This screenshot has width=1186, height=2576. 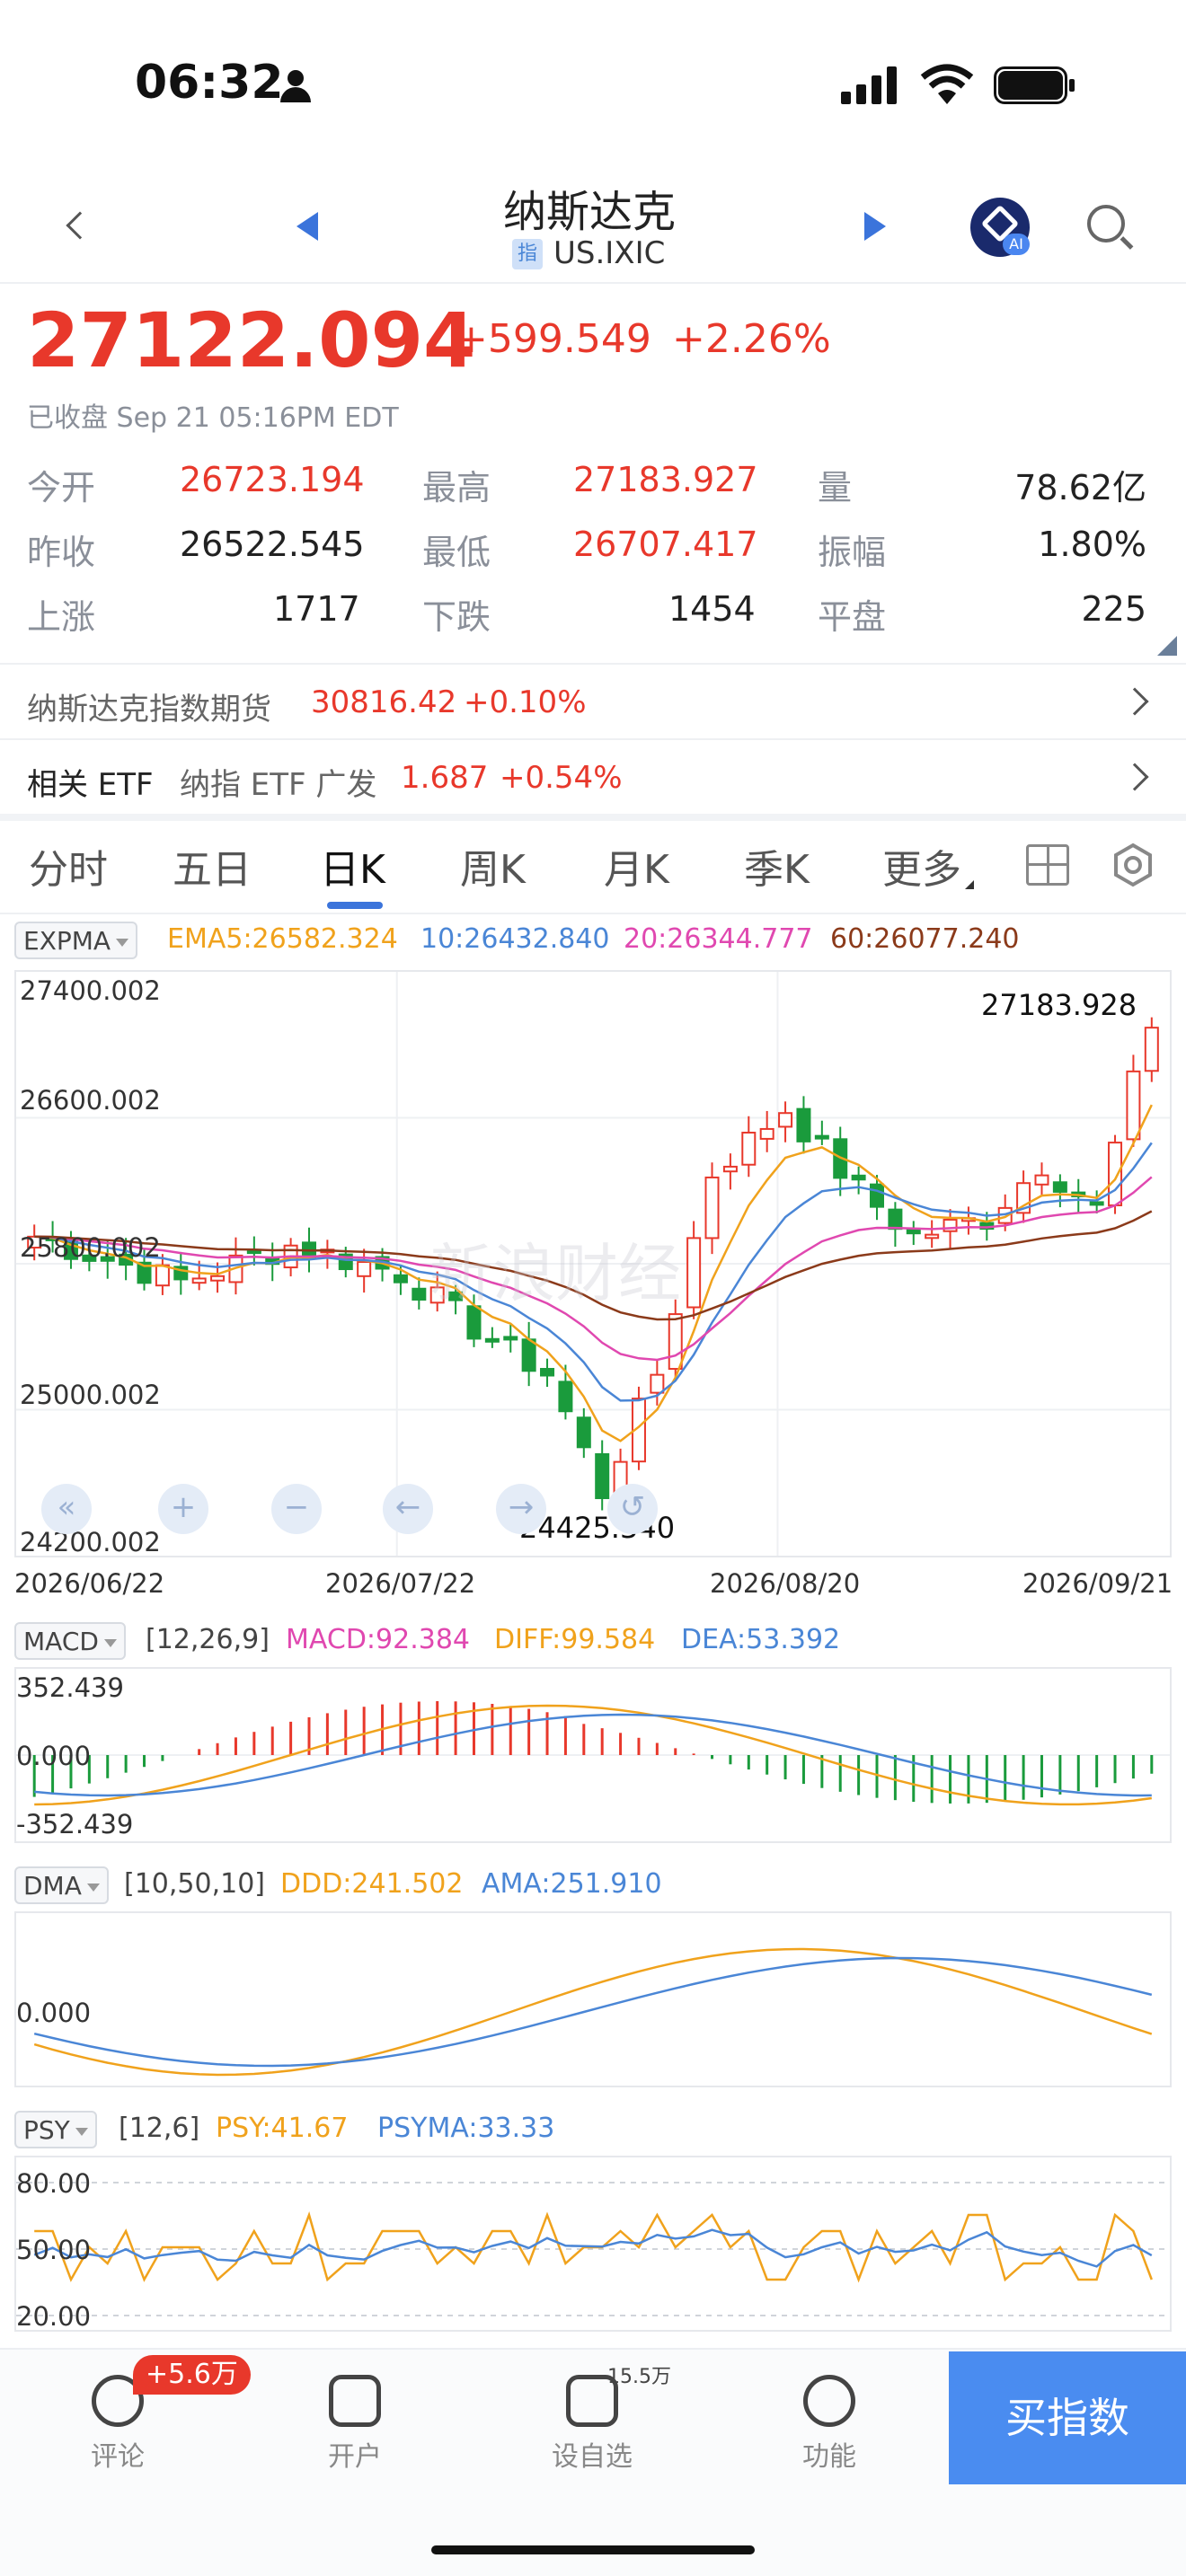 I want to click on function-button: 功能, so click(x=829, y=2420).